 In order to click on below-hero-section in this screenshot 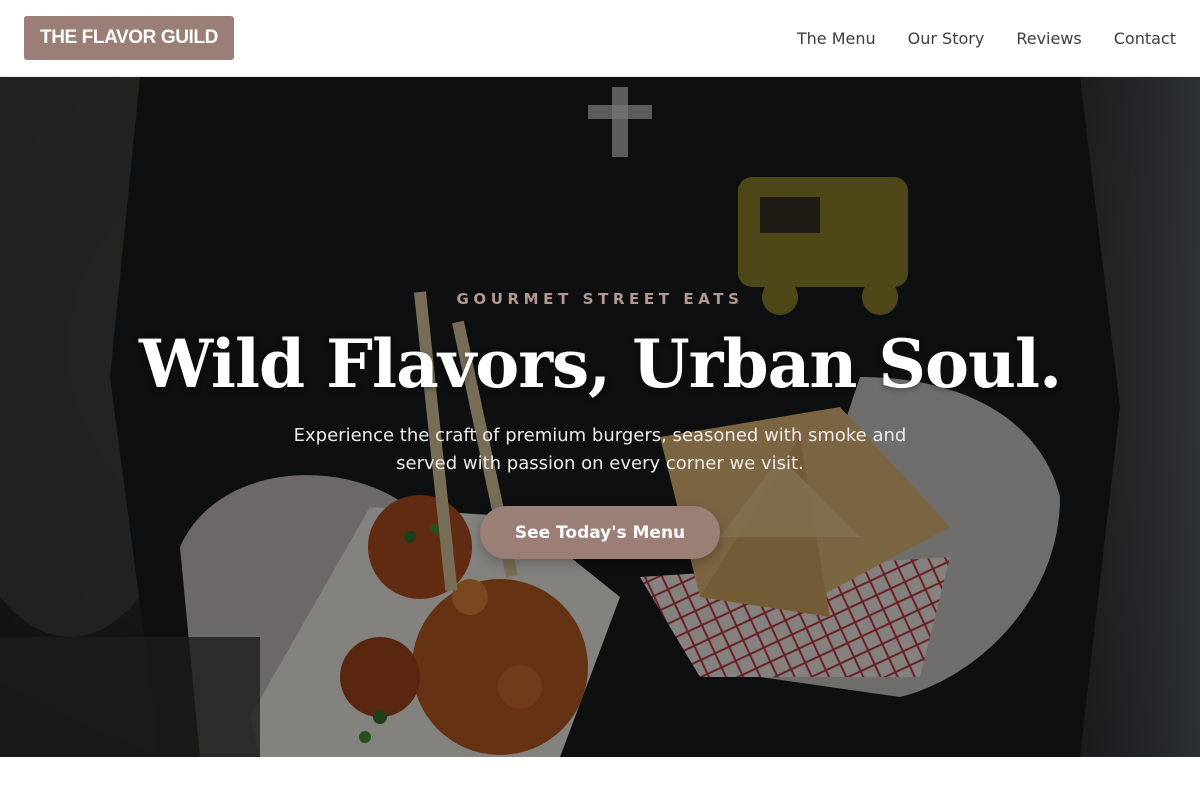, I will do `click(600, 778)`.